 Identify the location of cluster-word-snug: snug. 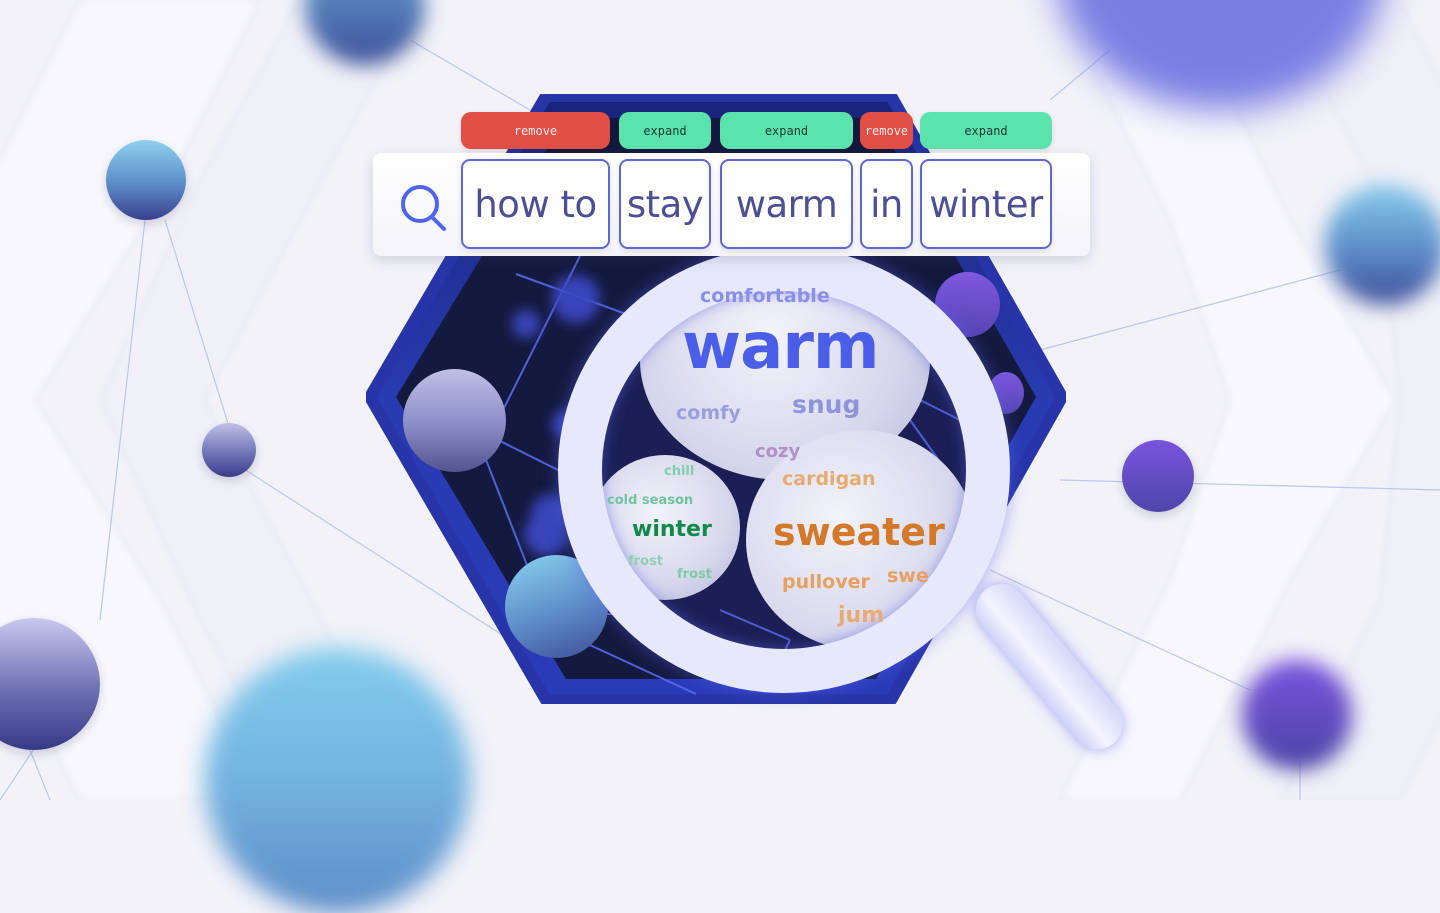
(826, 404).